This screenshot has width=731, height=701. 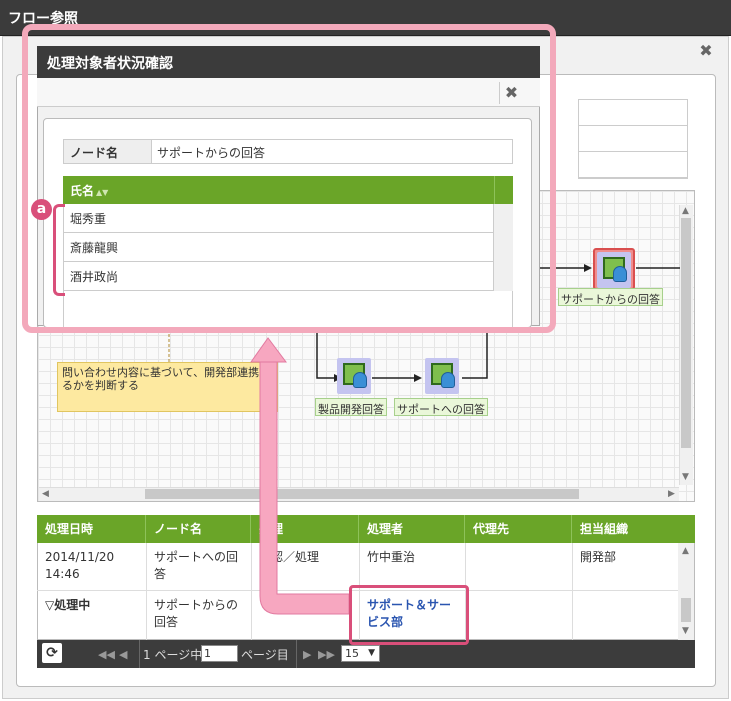 I want to click on annotation-badge: a, so click(x=41, y=209).